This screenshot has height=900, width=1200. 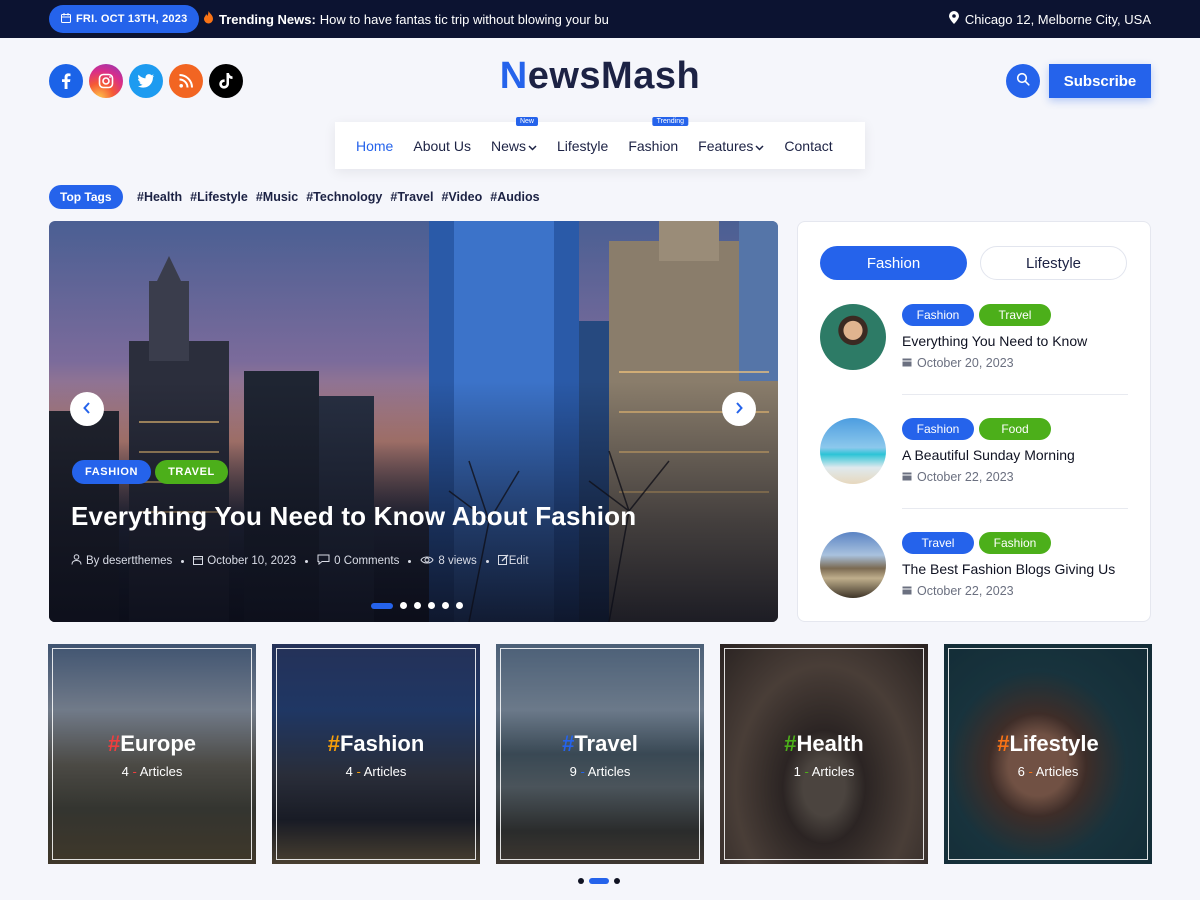 What do you see at coordinates (129, 561) in the screenshot?
I see `author-link: By desertthemes` at bounding box center [129, 561].